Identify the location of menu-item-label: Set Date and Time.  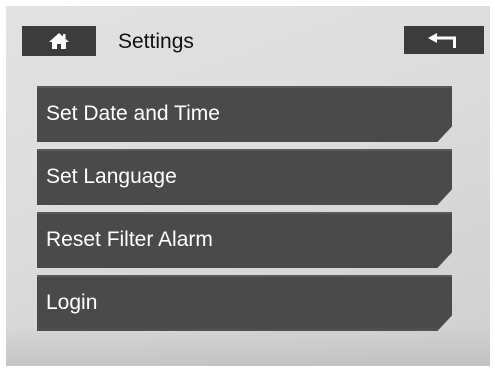
(133, 113).